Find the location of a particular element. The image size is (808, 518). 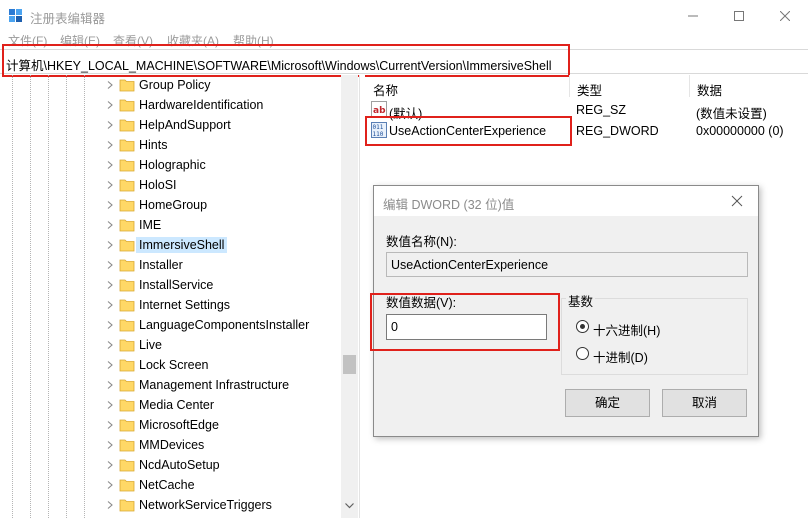

tree-item-label: Holographic is located at coordinates (172, 165).